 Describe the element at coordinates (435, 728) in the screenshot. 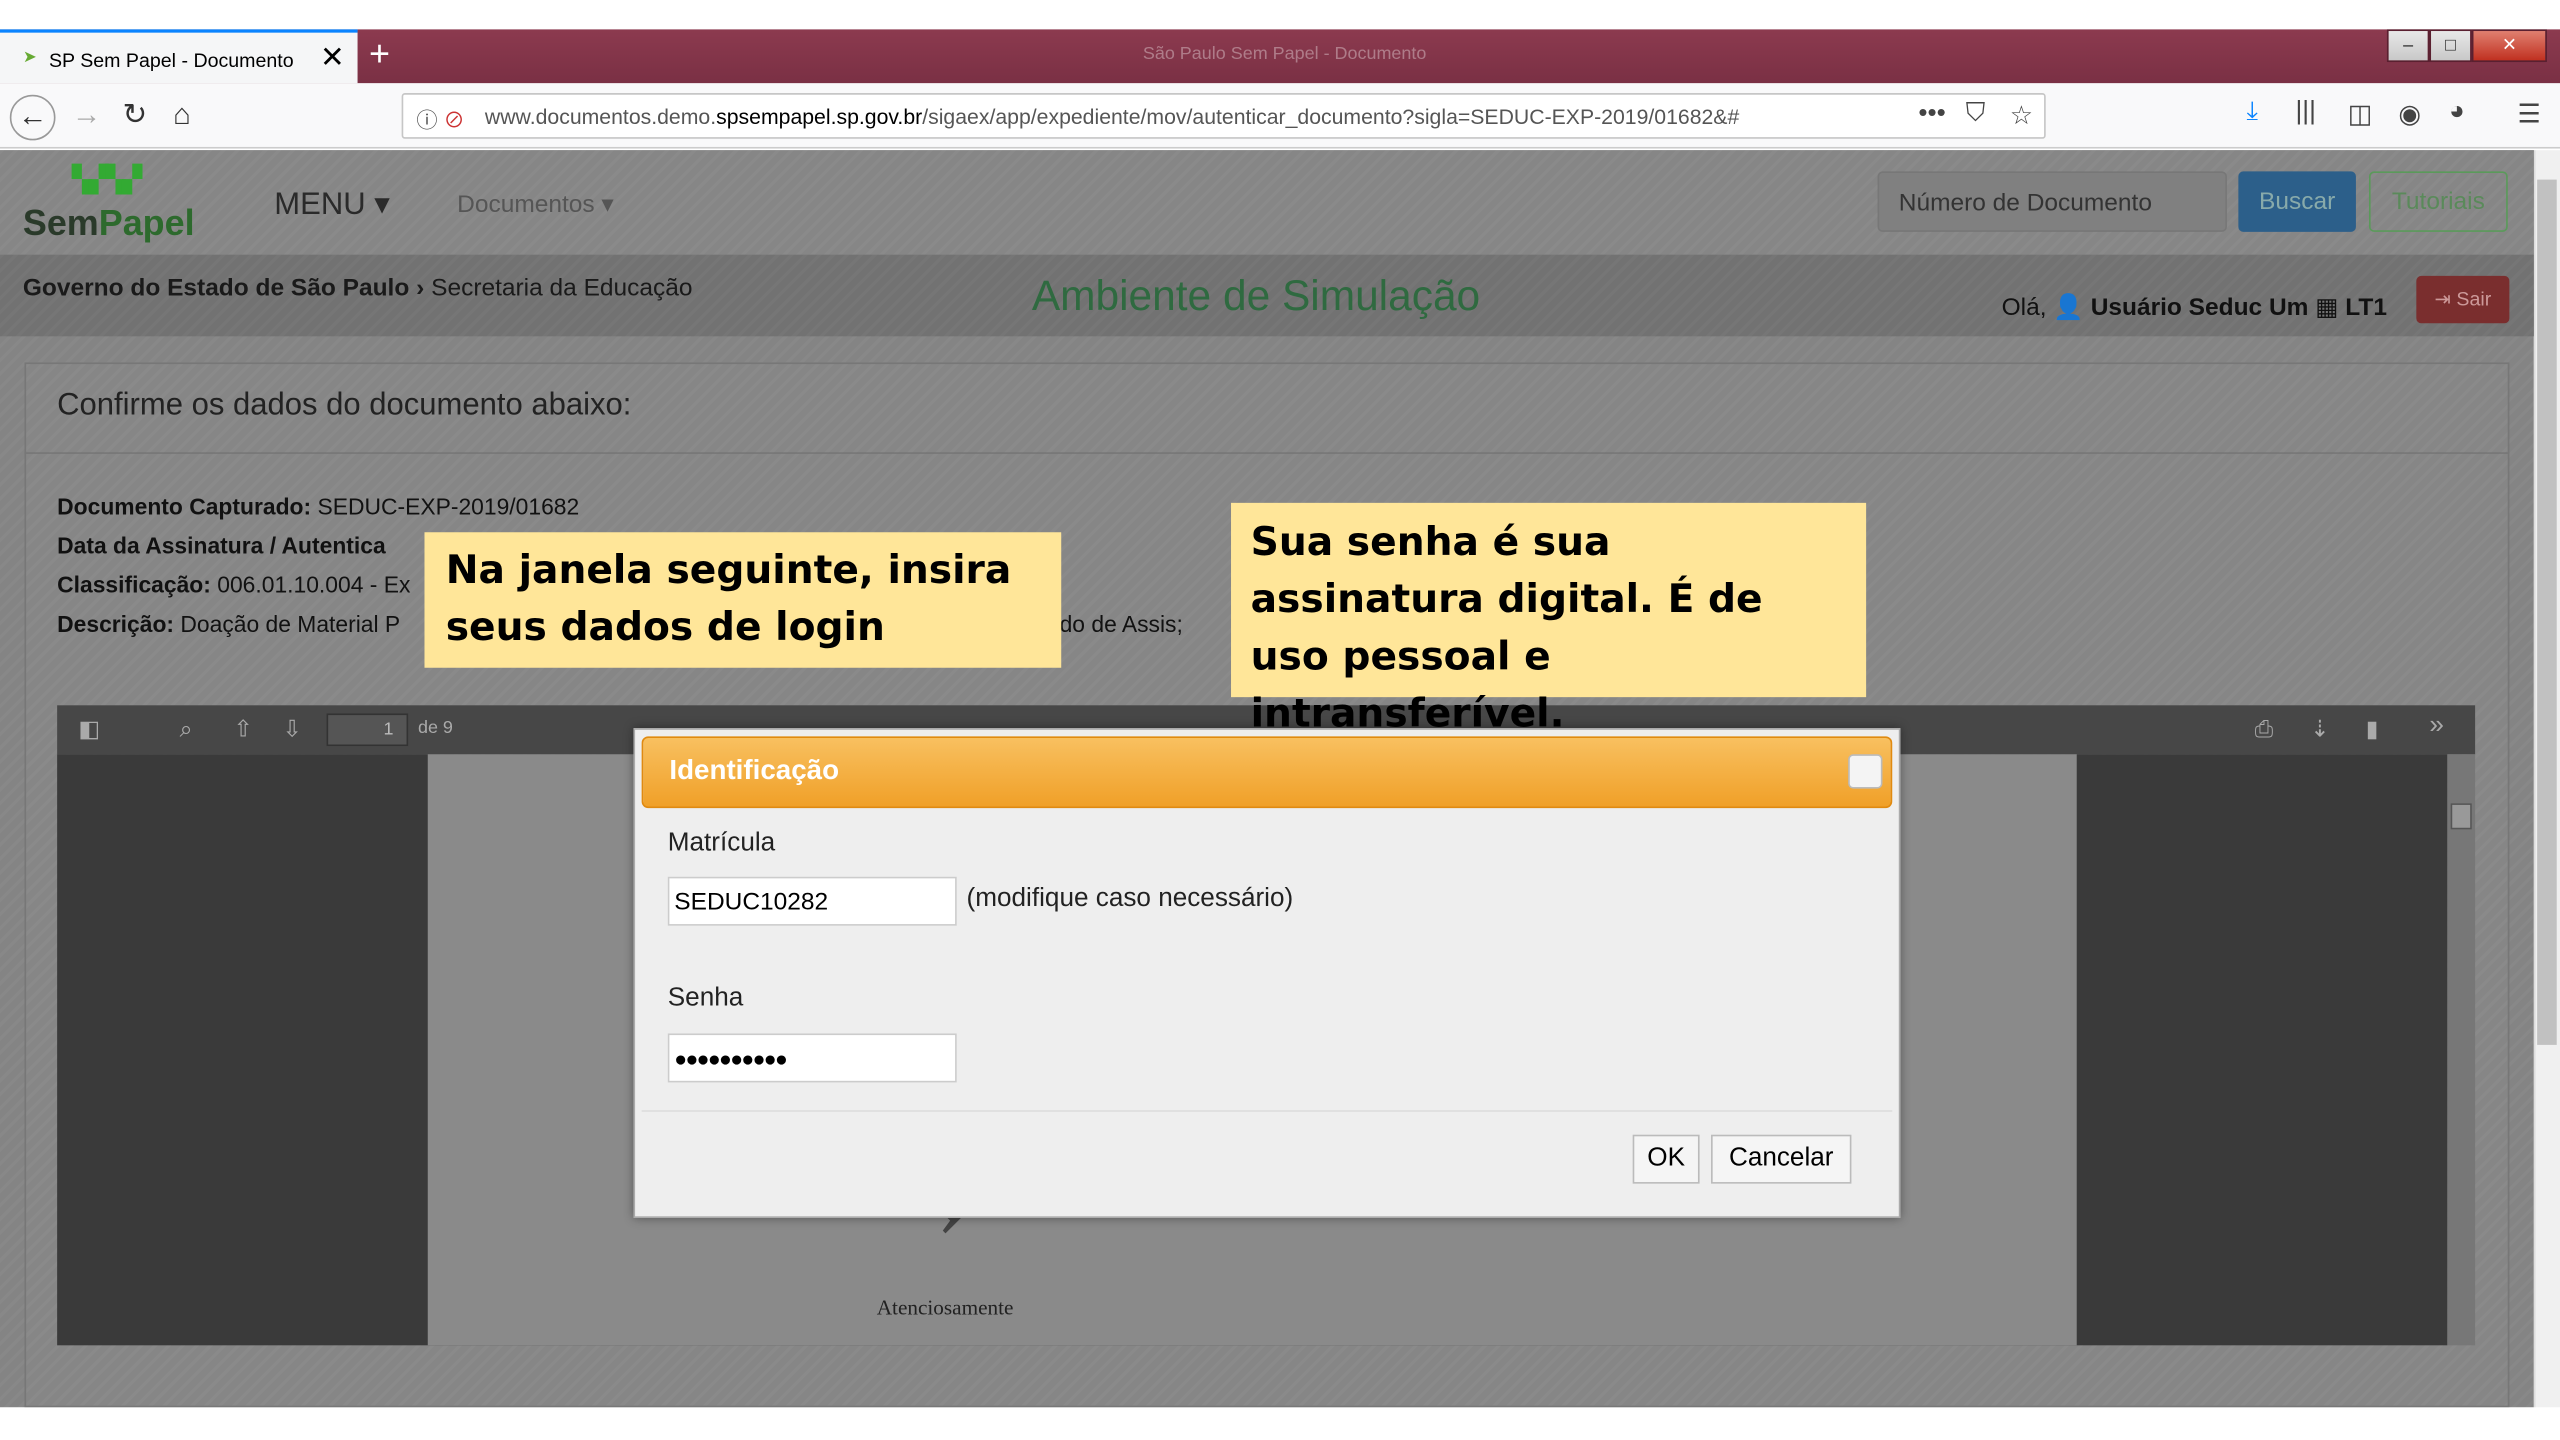

I see `page-count: de 9` at that location.